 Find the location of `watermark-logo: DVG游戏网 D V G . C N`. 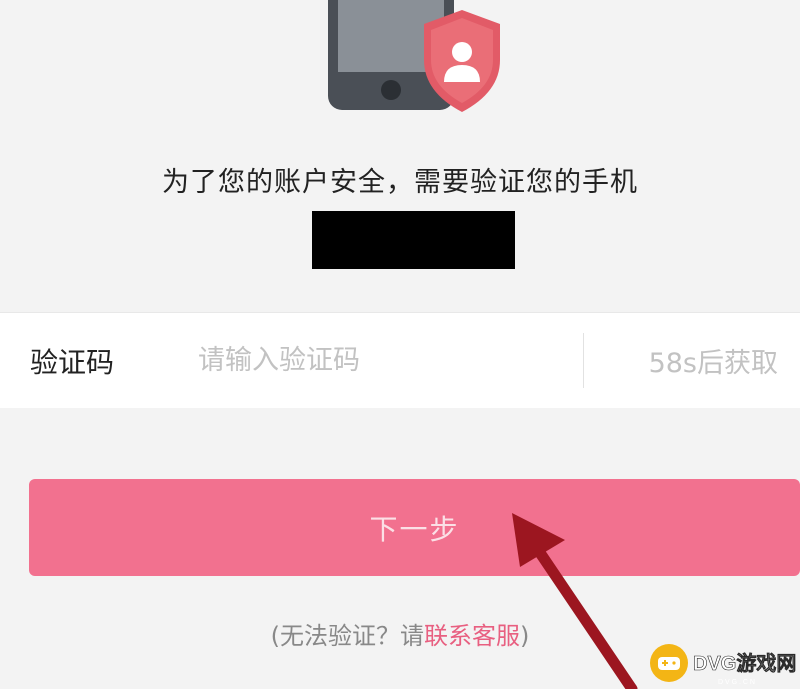

watermark-logo: DVG游戏网 D V G . C N is located at coordinates (723, 665).